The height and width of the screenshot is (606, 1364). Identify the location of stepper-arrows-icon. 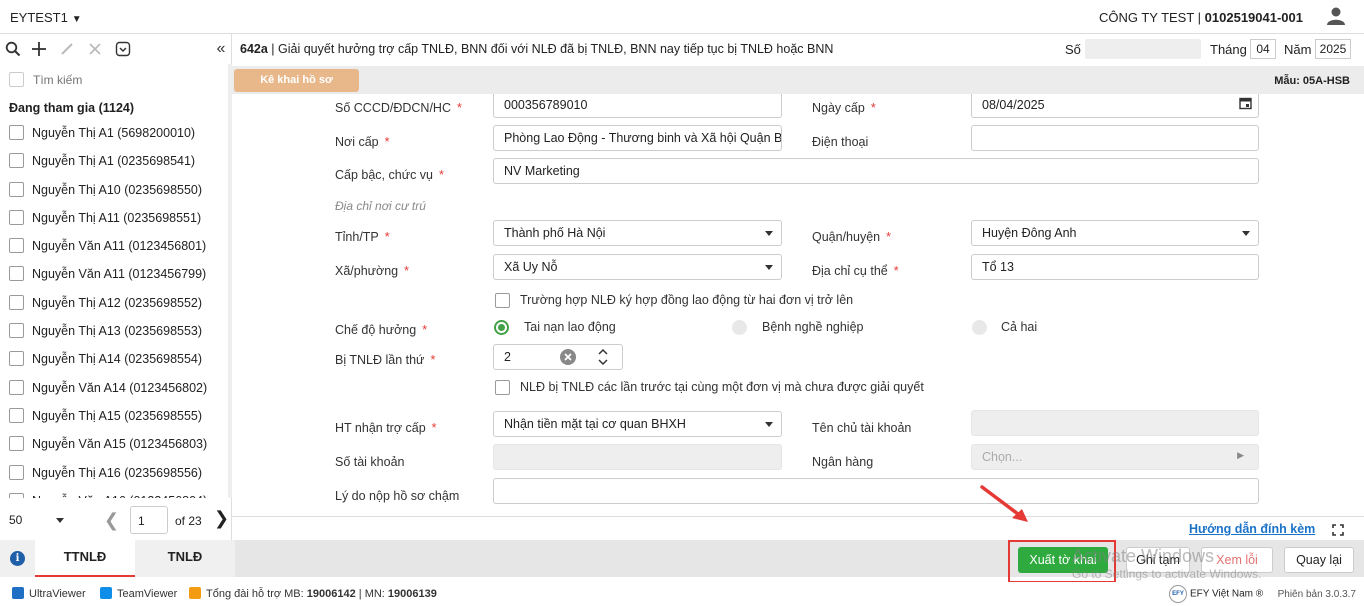
(603, 357).